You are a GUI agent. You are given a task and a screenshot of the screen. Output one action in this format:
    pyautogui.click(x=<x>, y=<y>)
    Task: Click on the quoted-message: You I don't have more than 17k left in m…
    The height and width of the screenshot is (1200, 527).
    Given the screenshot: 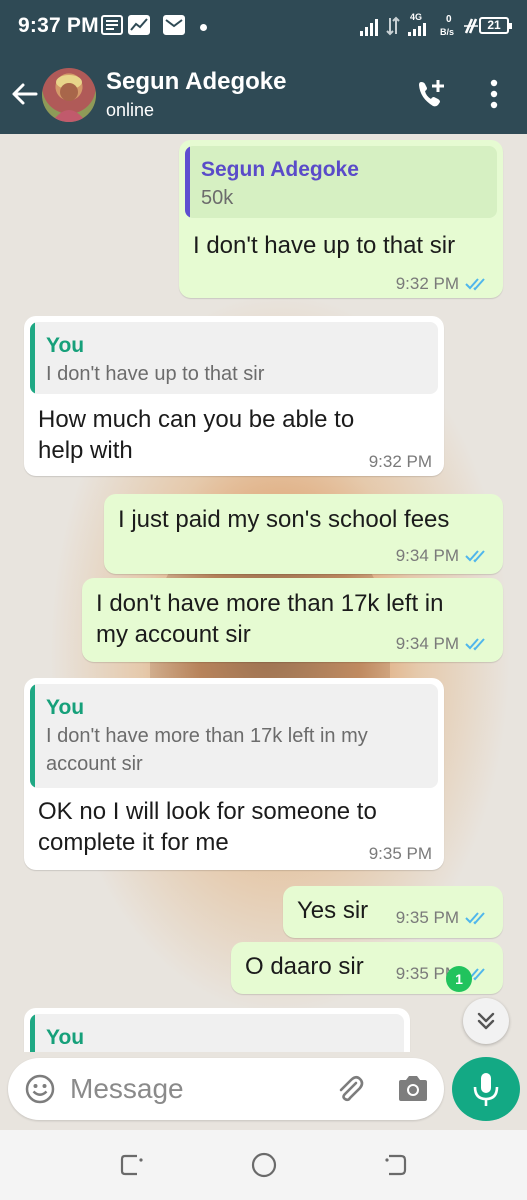 What is the action you would take?
    pyautogui.click(x=234, y=736)
    